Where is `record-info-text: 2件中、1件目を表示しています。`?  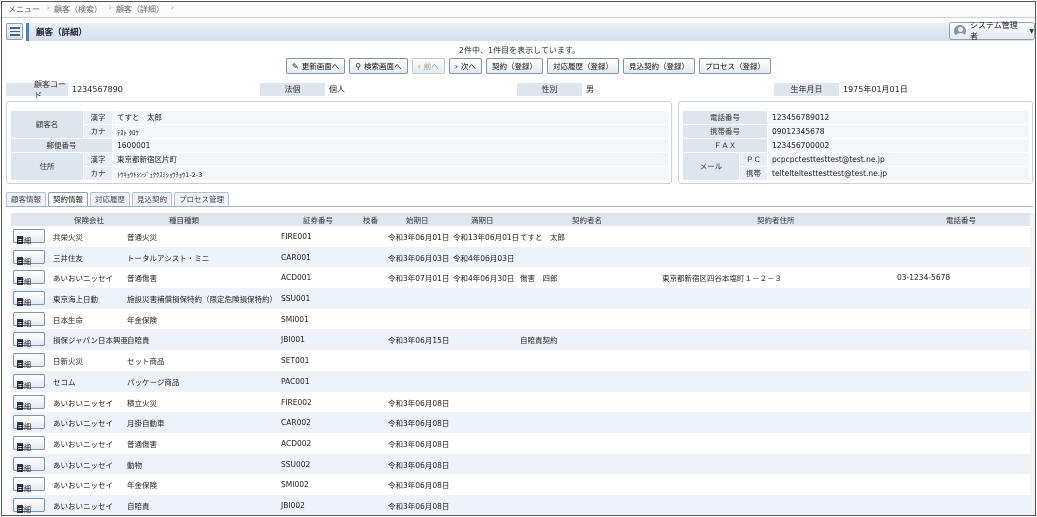
record-info-text: 2件中、1件目を表示しています。 is located at coordinates (519, 50).